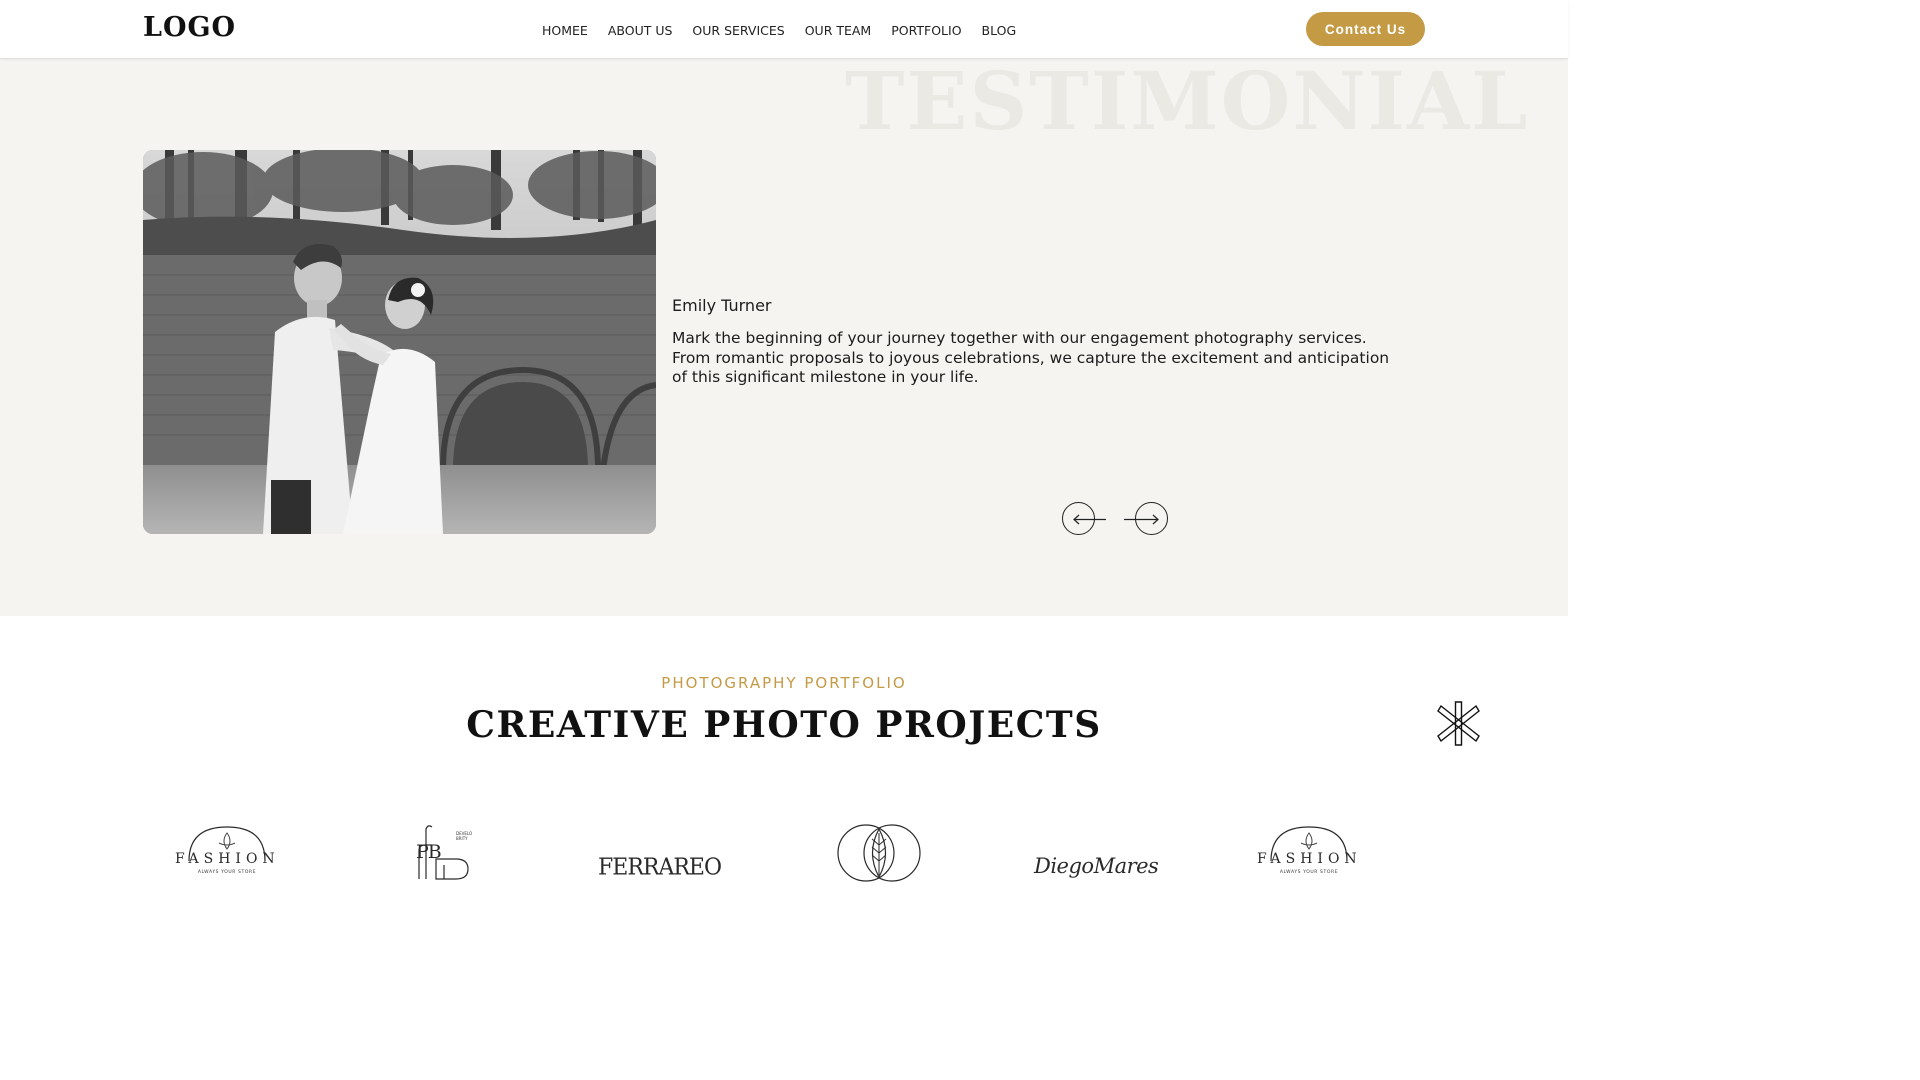 The image size is (1920, 1080). I want to click on testimonial-background-heading: TESTIMONIAL, so click(1187, 103).